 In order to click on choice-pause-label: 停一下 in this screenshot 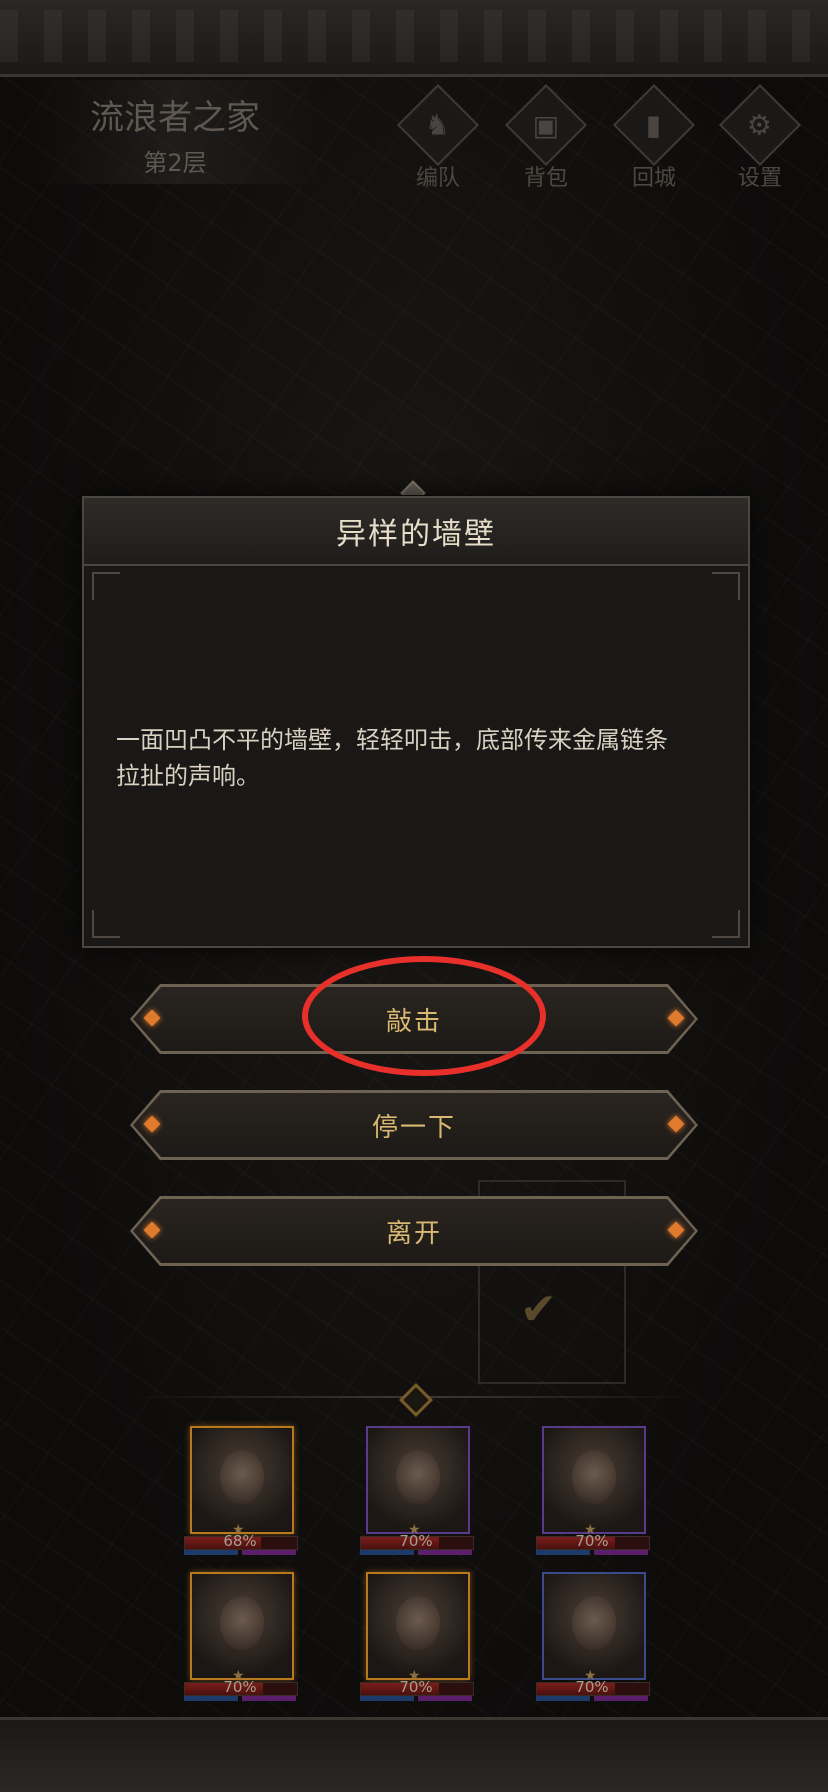, I will do `click(413, 1127)`.